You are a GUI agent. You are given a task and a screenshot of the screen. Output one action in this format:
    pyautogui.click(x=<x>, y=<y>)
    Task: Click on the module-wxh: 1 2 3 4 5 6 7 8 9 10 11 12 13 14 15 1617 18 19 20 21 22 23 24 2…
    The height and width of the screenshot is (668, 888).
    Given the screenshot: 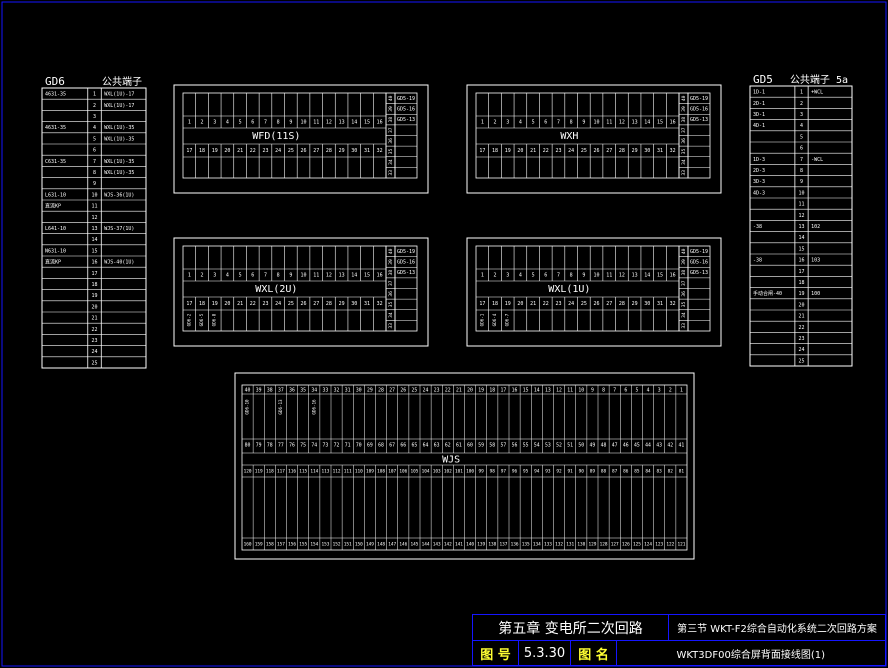 What is the action you would take?
    pyautogui.click(x=594, y=139)
    